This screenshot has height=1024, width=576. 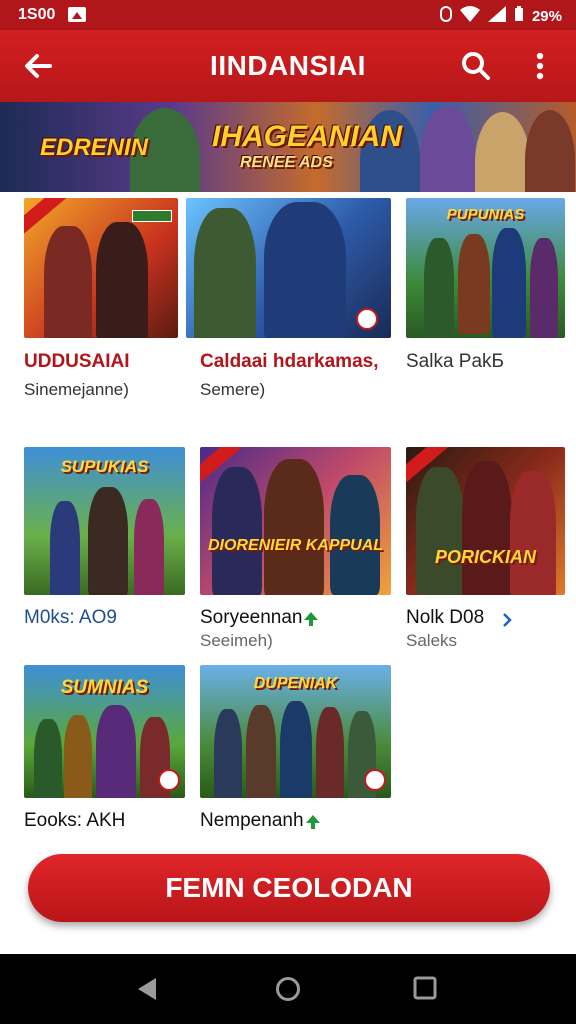 I want to click on game-card: DUPENIAK Nempenanh, so click(x=300, y=755).